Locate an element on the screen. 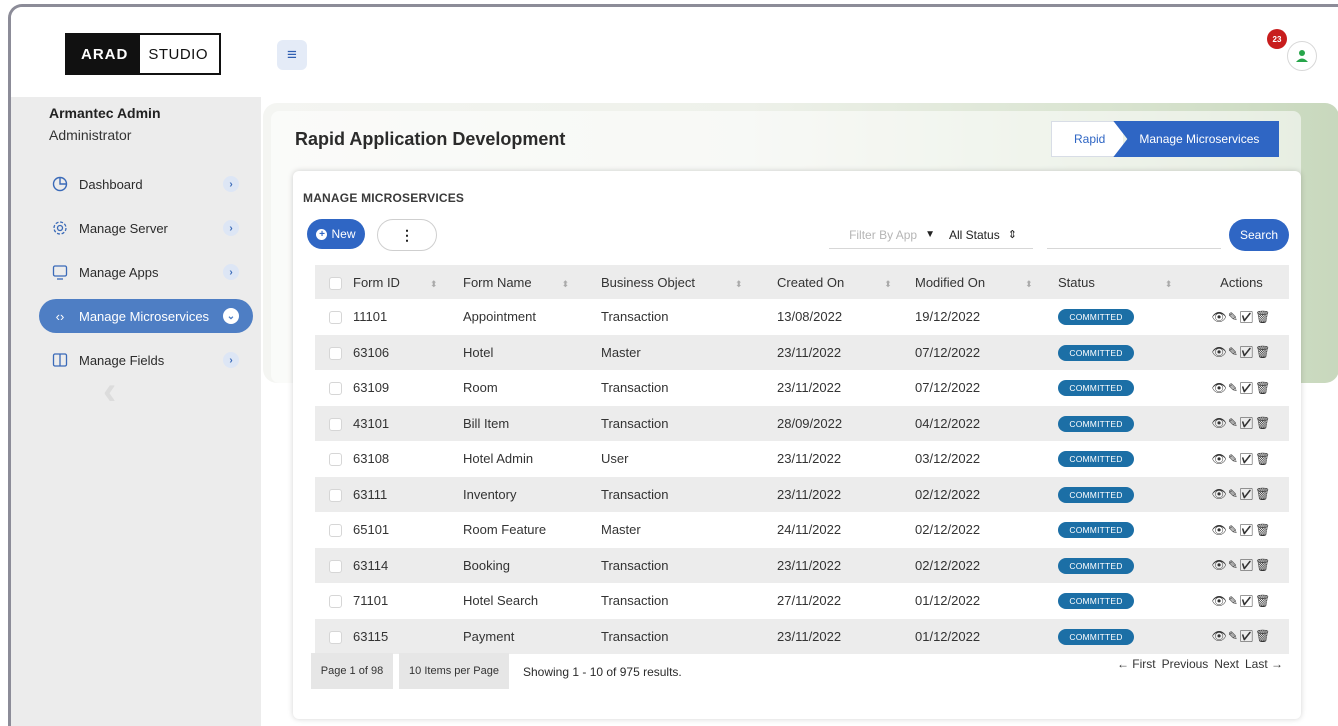  sidebar-item-manage-fields: Manage Fields › is located at coordinates (146, 360).